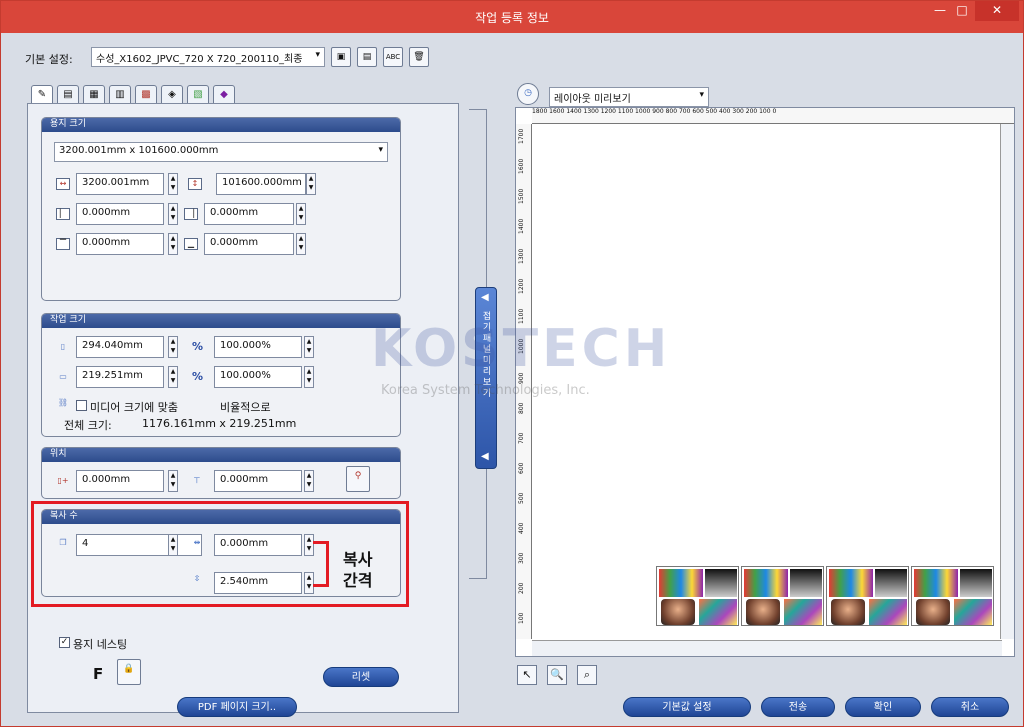 The height and width of the screenshot is (727, 1024). What do you see at coordinates (301, 214) in the screenshot?
I see `margin-right-stepper: ▲ ▼` at bounding box center [301, 214].